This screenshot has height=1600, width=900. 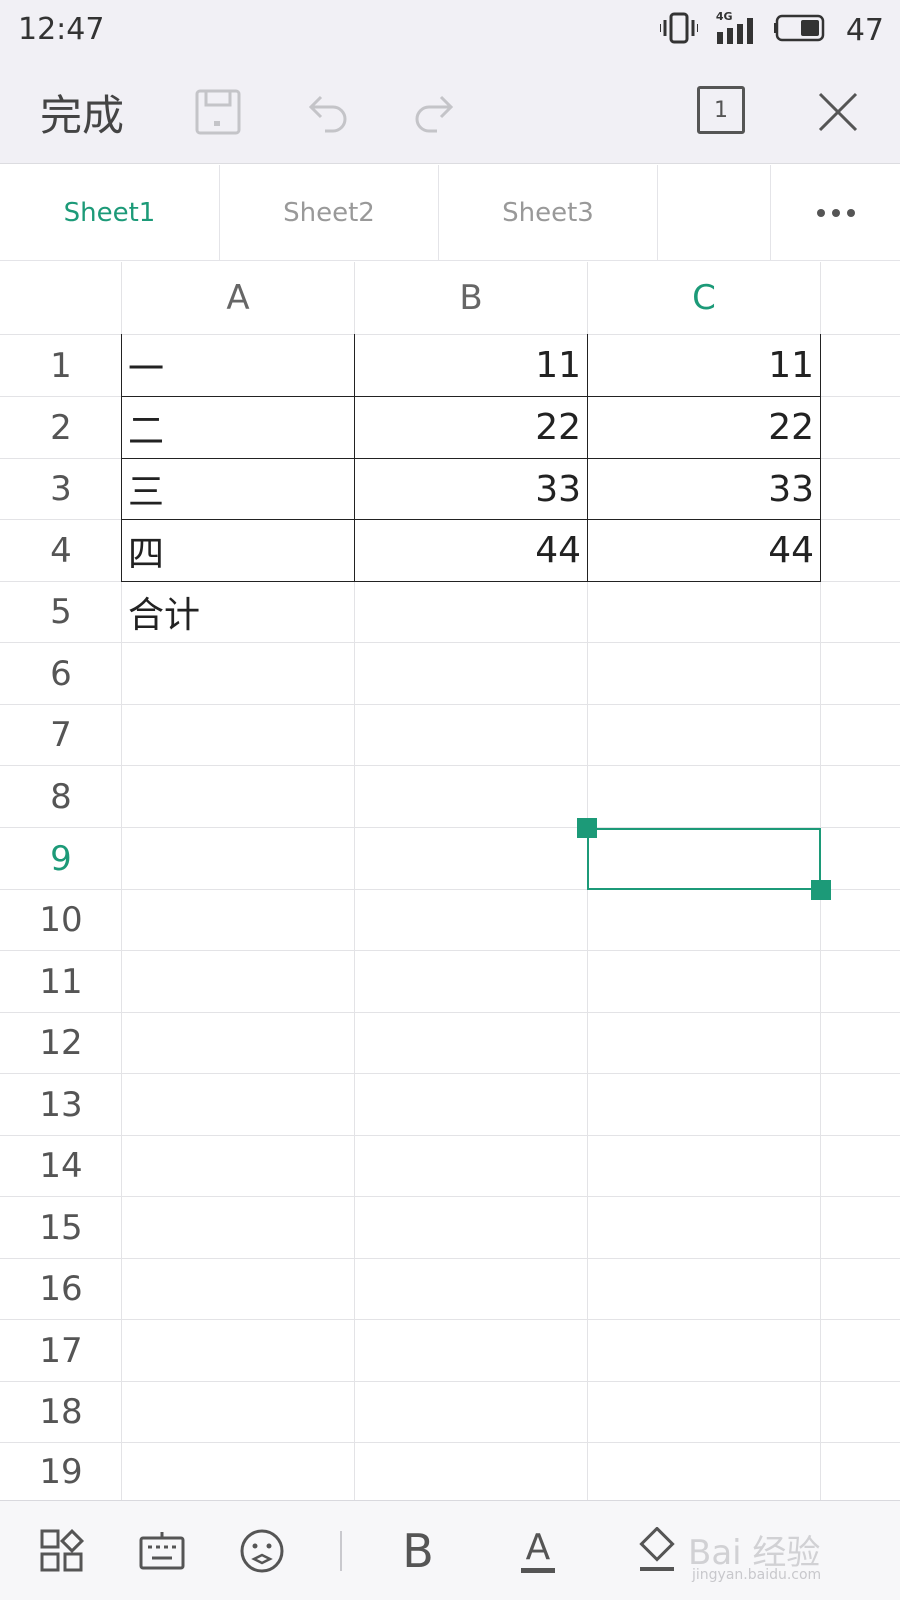 I want to click on more-dots-icon, so click(x=835, y=213).